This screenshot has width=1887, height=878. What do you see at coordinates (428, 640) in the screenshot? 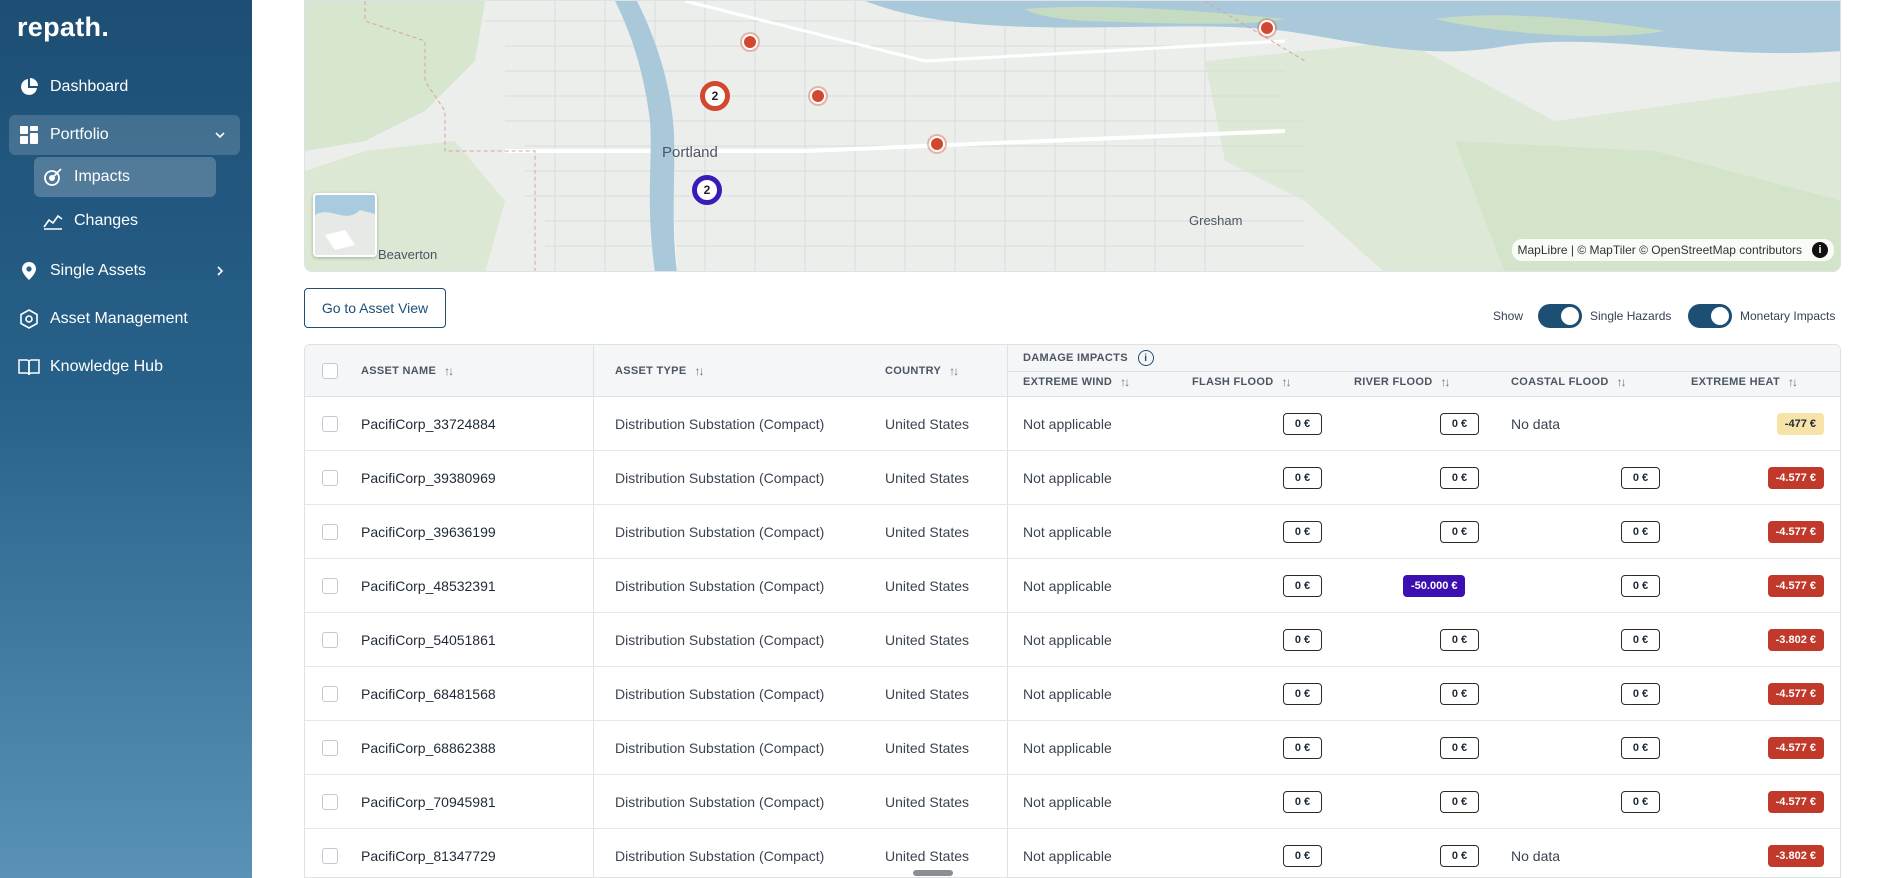
I see `asset-name-cell: PacifiCorp_54051861` at bounding box center [428, 640].